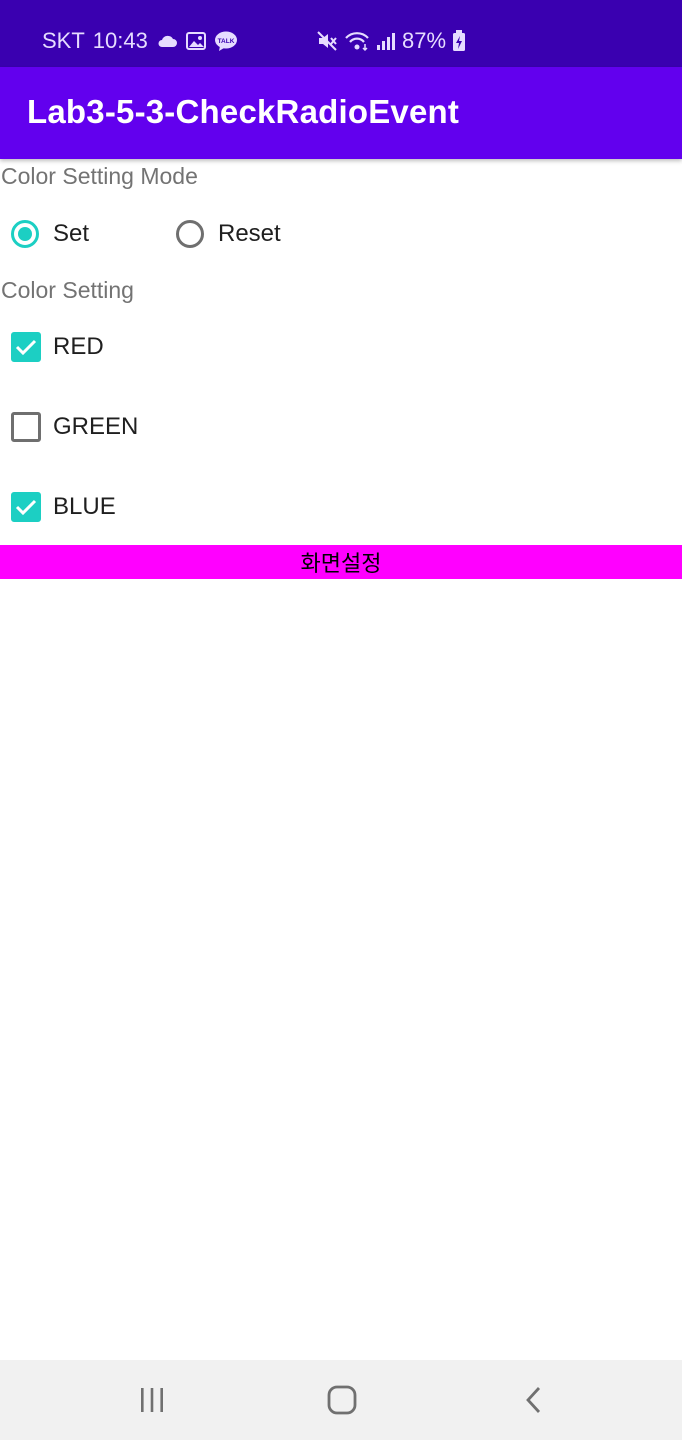 The height and width of the screenshot is (1440, 682). What do you see at coordinates (63, 40) in the screenshot?
I see `carrier-label: SKT` at bounding box center [63, 40].